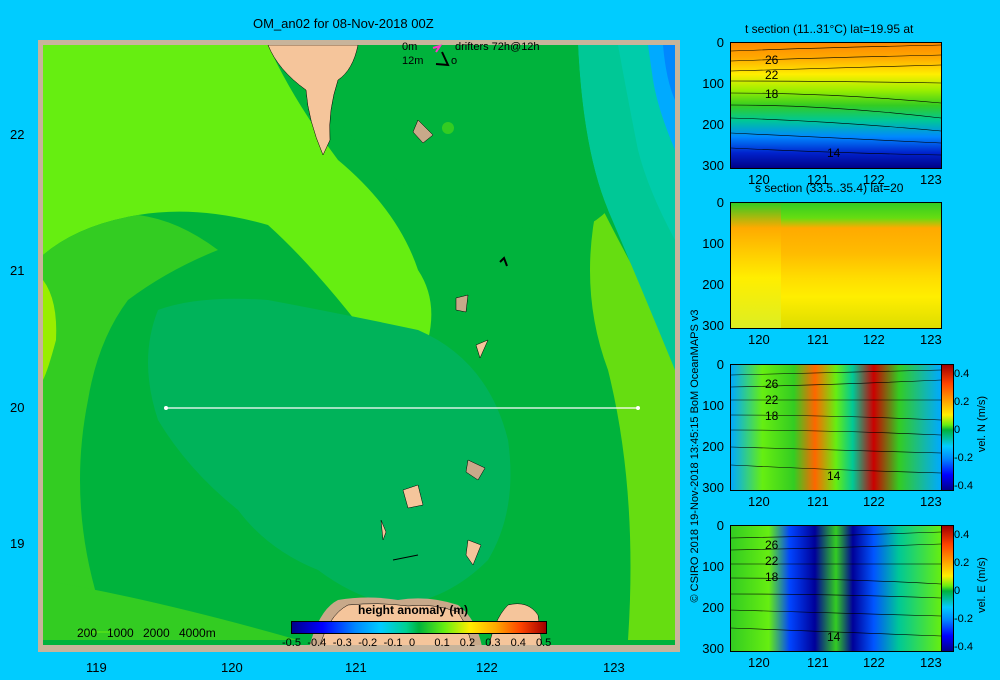  Describe the element at coordinates (413, 61) in the screenshot. I see `legend-depth-12m: 12m` at that location.